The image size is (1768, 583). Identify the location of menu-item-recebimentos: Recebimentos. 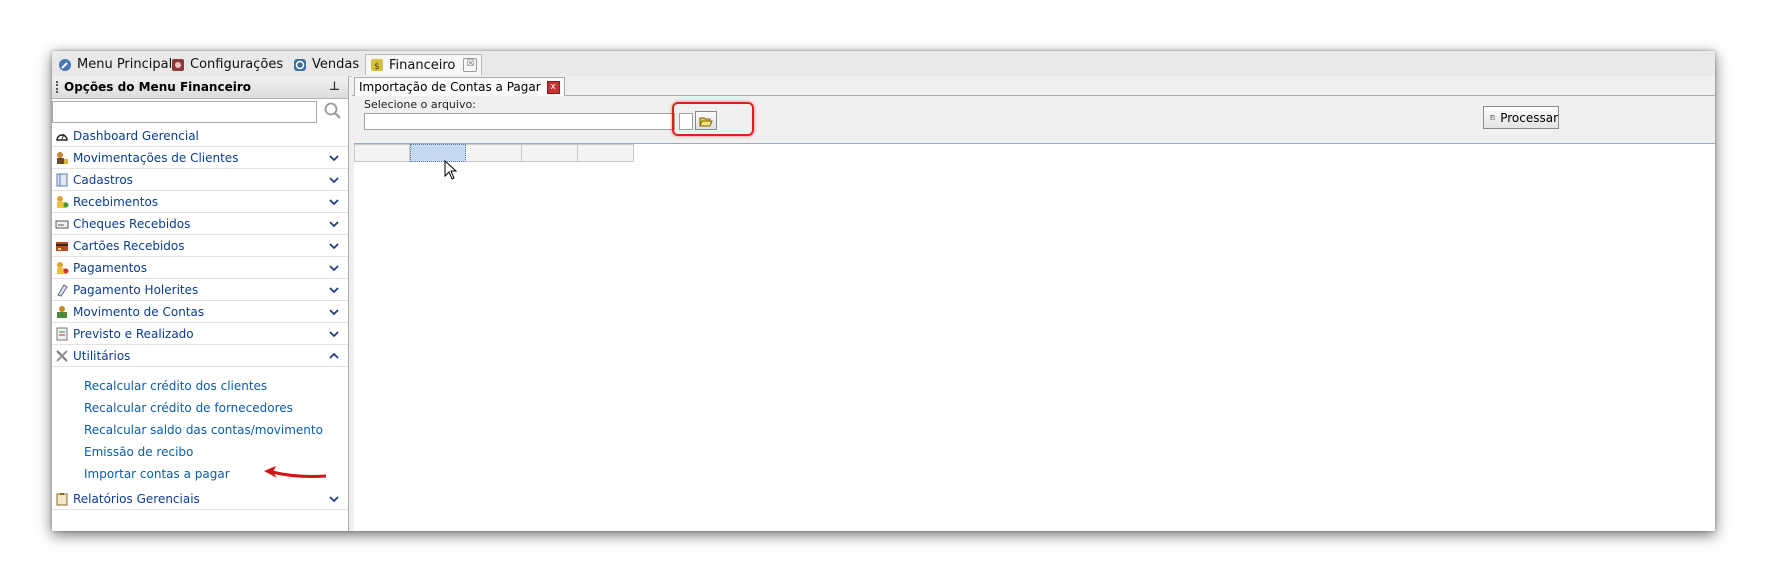
(200, 202).